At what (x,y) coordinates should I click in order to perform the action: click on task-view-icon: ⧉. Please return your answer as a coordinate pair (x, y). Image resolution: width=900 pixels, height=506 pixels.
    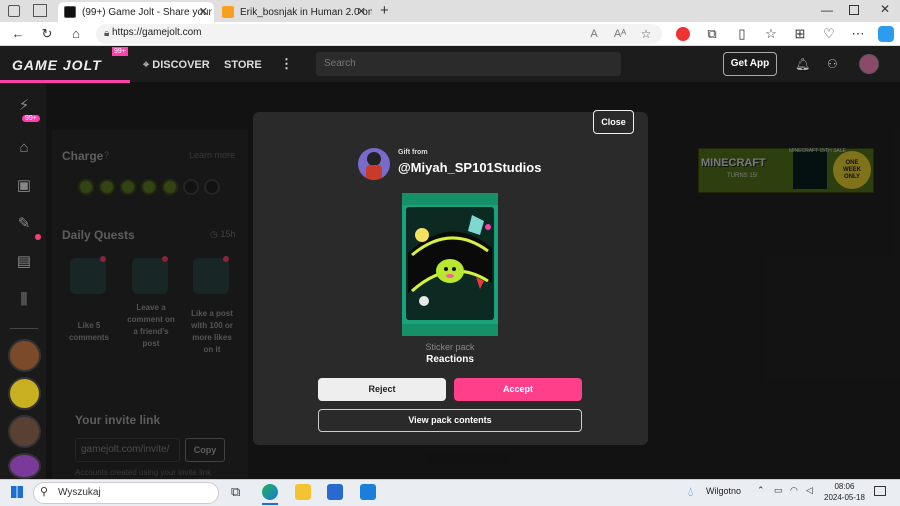
    Looking at the image, I should click on (235, 492).